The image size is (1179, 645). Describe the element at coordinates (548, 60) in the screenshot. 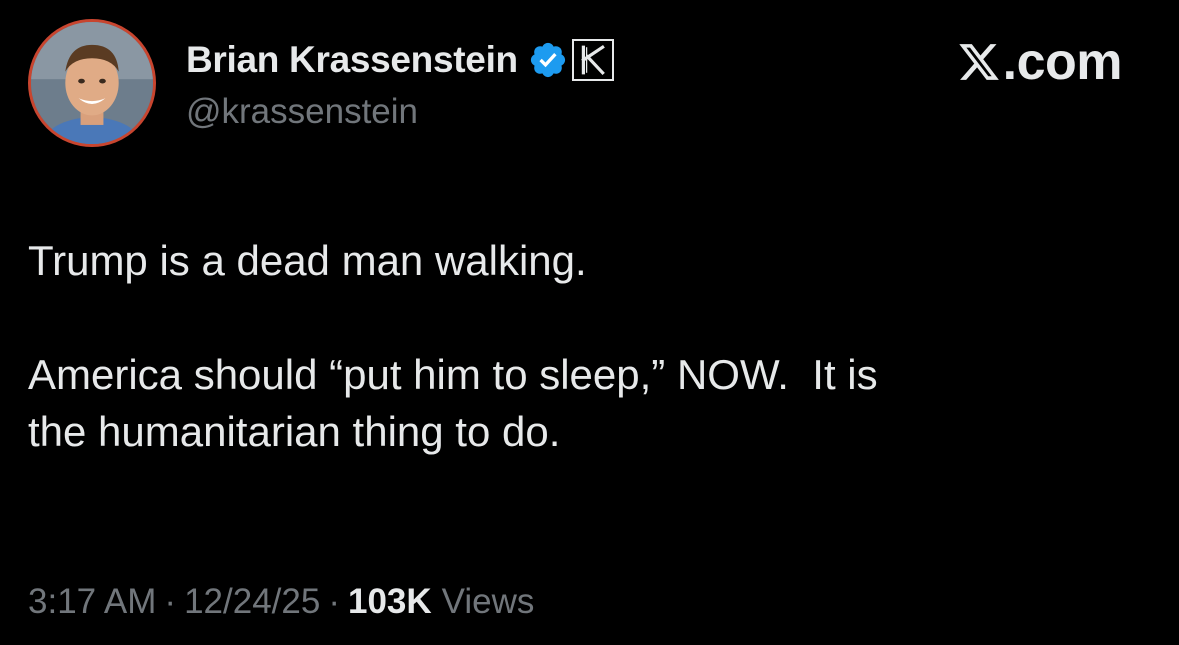

I see `verified-badge-icon` at that location.